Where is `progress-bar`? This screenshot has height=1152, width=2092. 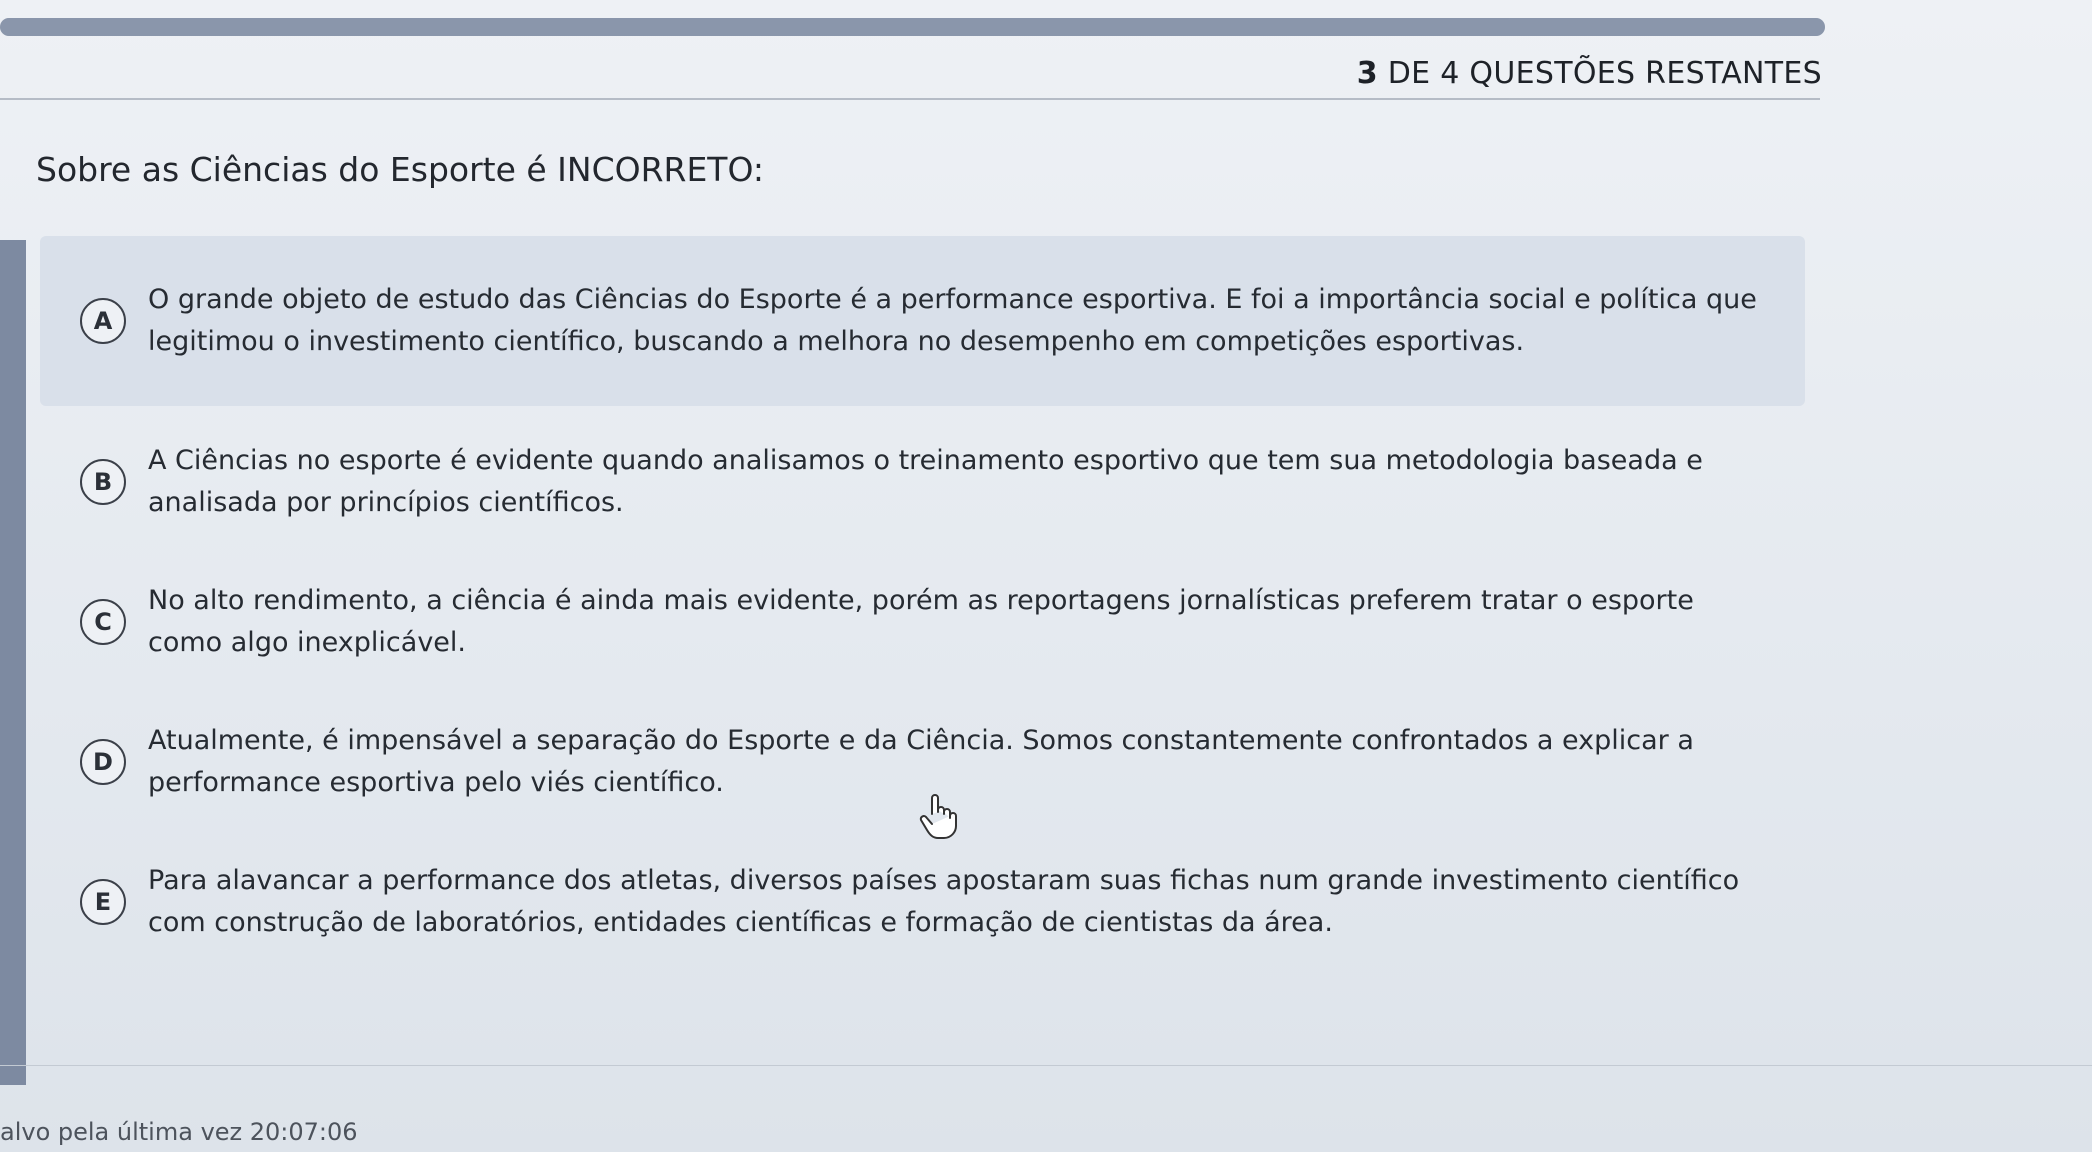
progress-bar is located at coordinates (912, 27).